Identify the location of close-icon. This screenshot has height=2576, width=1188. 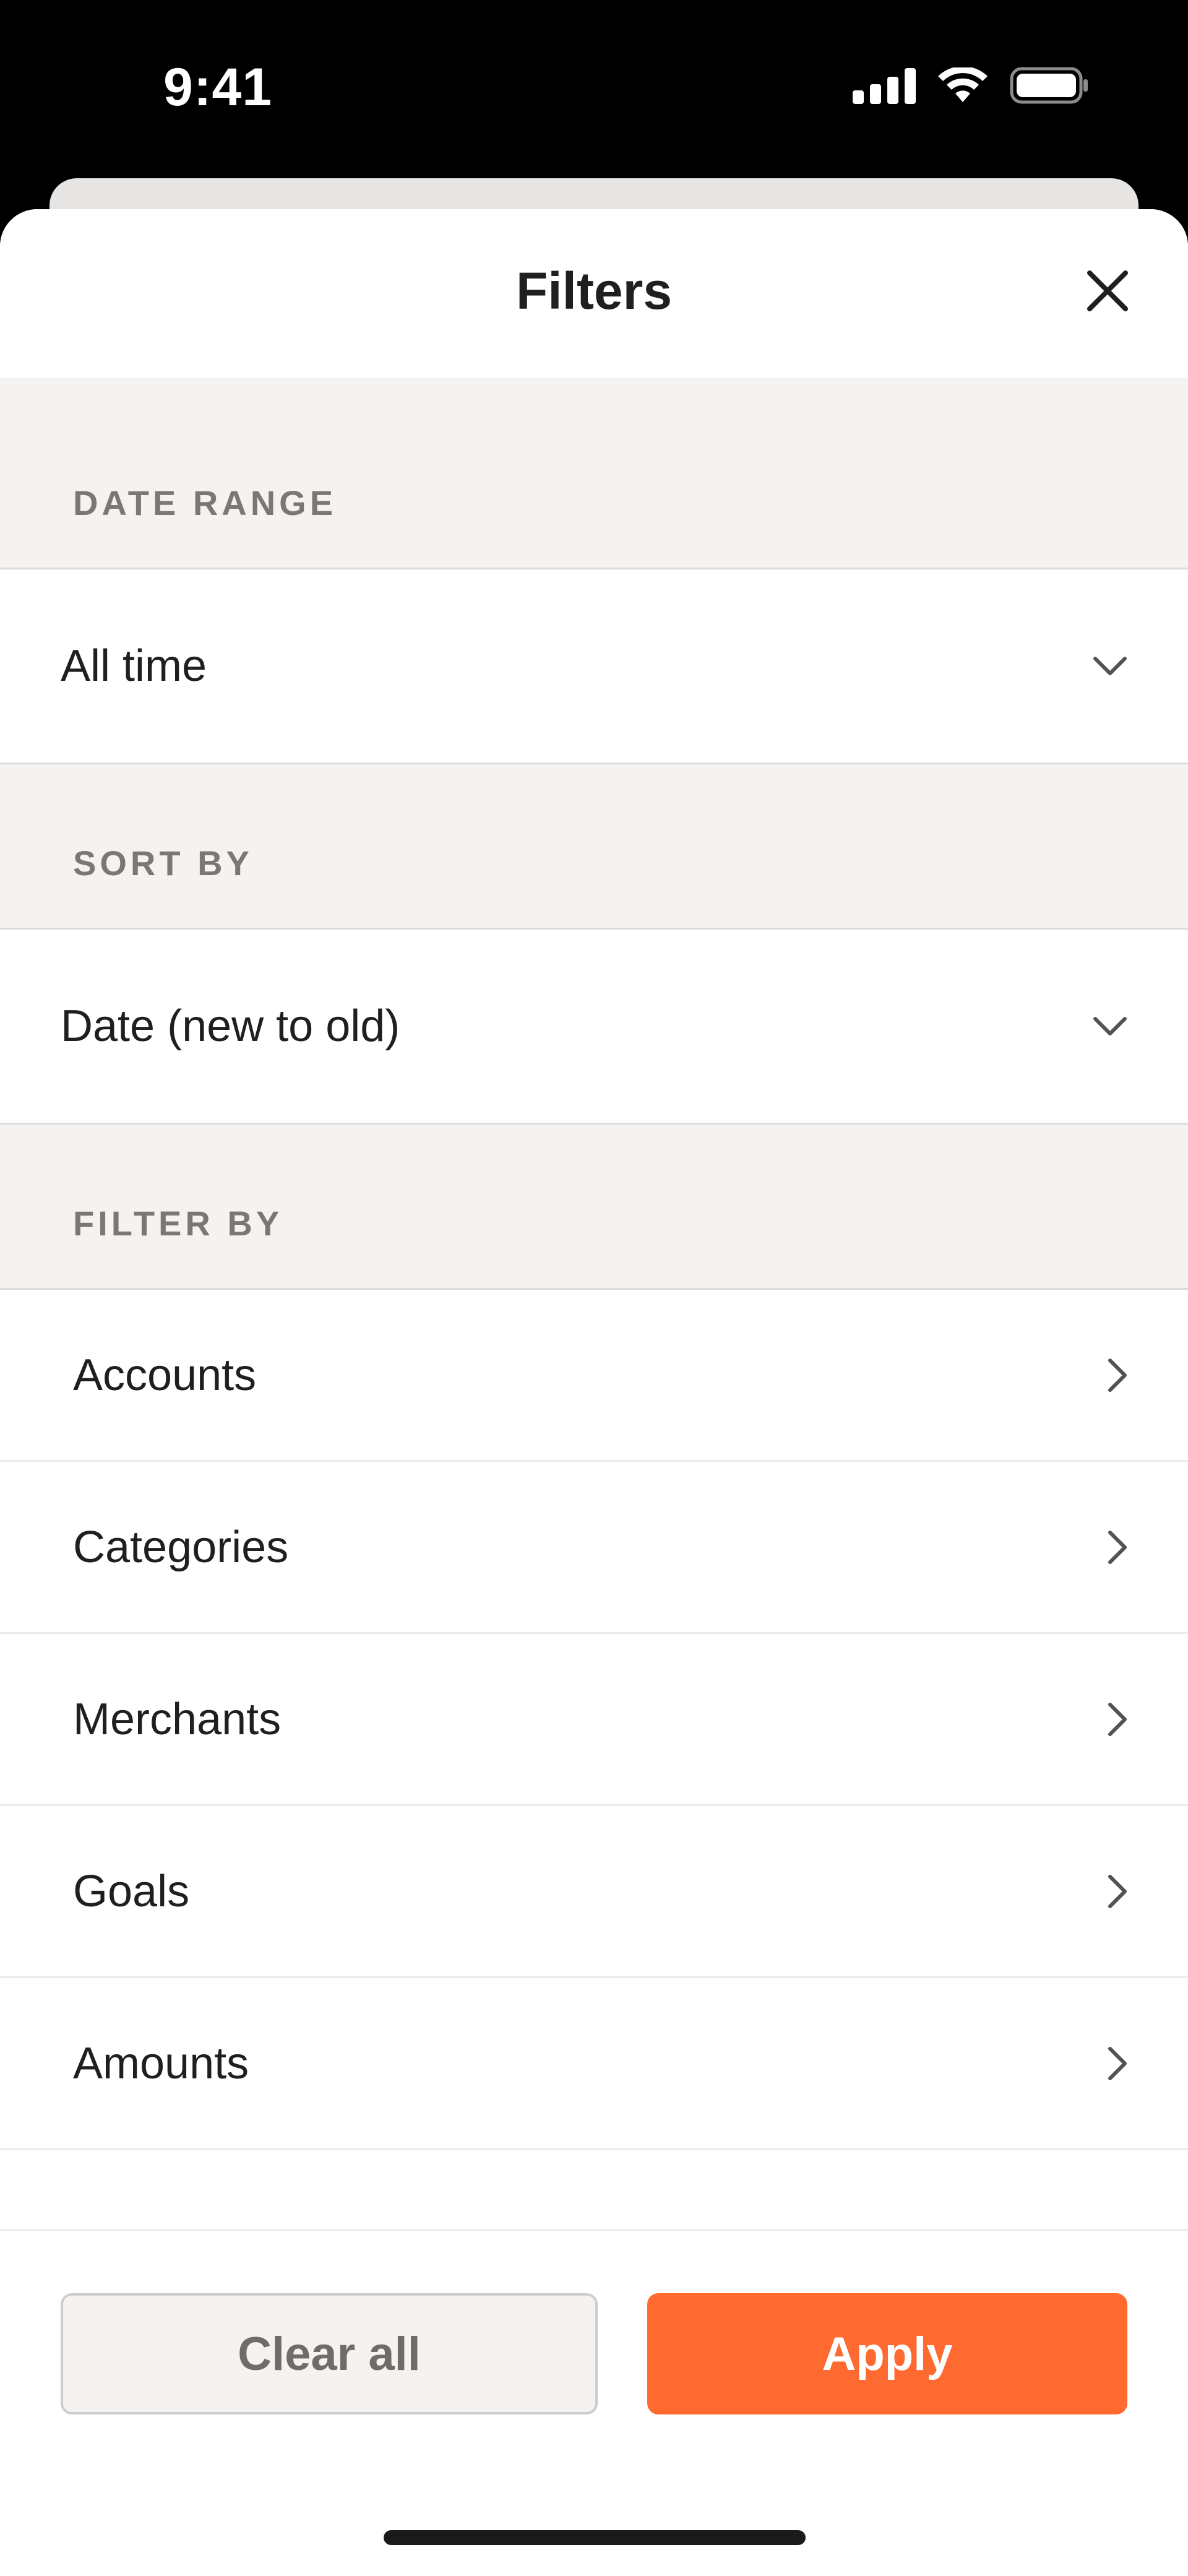
(1107, 290).